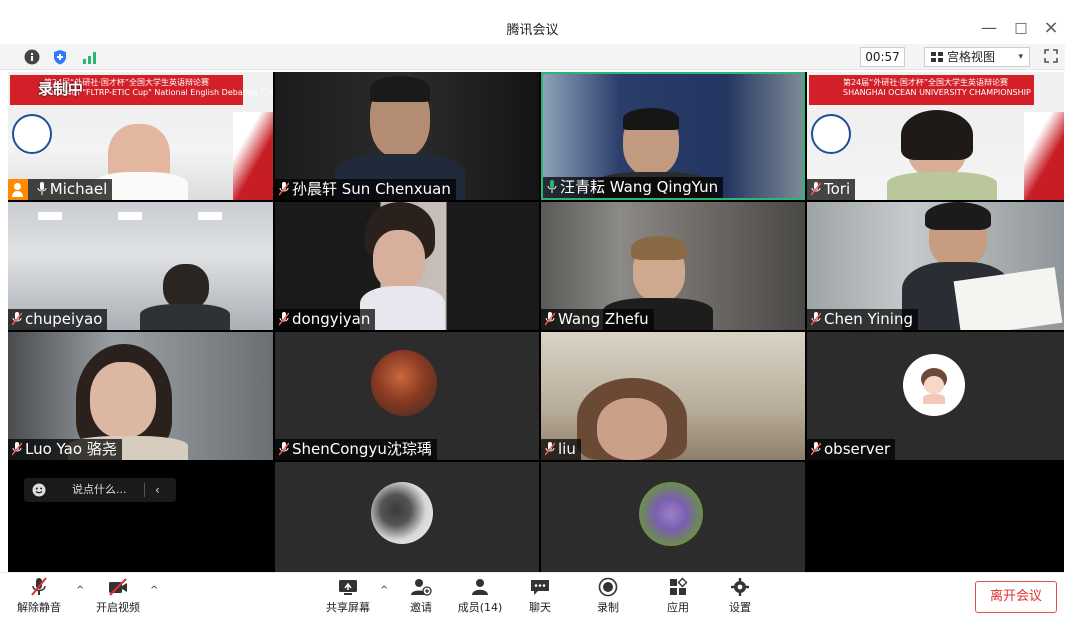 The height and width of the screenshot is (619, 1065). I want to click on video-tile-shen-congyu: ShenCongyu沈琮瑀, so click(407, 396).